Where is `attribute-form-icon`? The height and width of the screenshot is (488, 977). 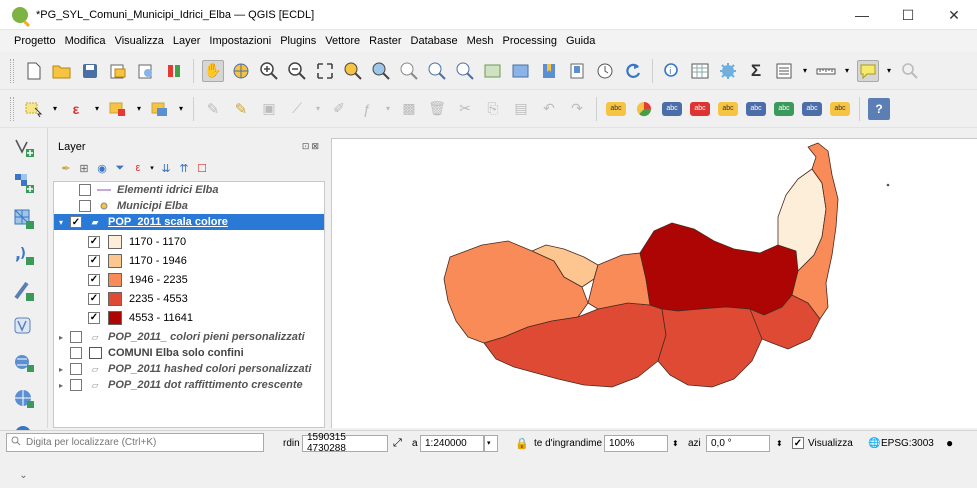 attribute-form-icon is located at coordinates (784, 71).